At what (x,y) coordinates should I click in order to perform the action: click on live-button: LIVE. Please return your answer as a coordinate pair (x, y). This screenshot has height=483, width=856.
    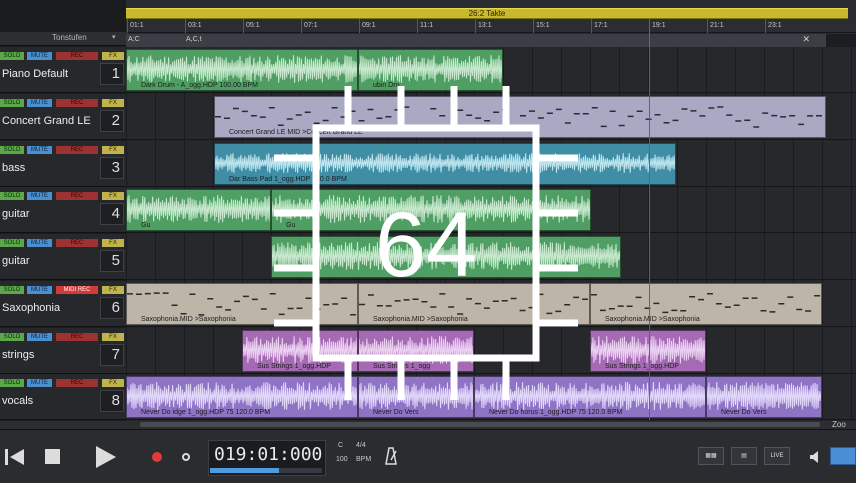
    Looking at the image, I should click on (777, 456).